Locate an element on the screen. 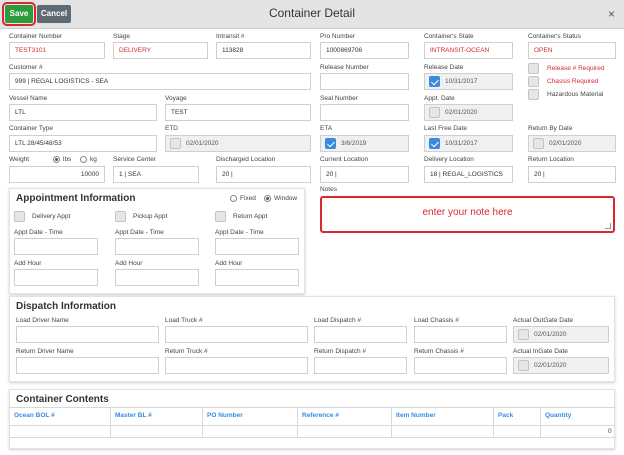 The width and height of the screenshot is (624, 455). fixed-radio is located at coordinates (233, 198).